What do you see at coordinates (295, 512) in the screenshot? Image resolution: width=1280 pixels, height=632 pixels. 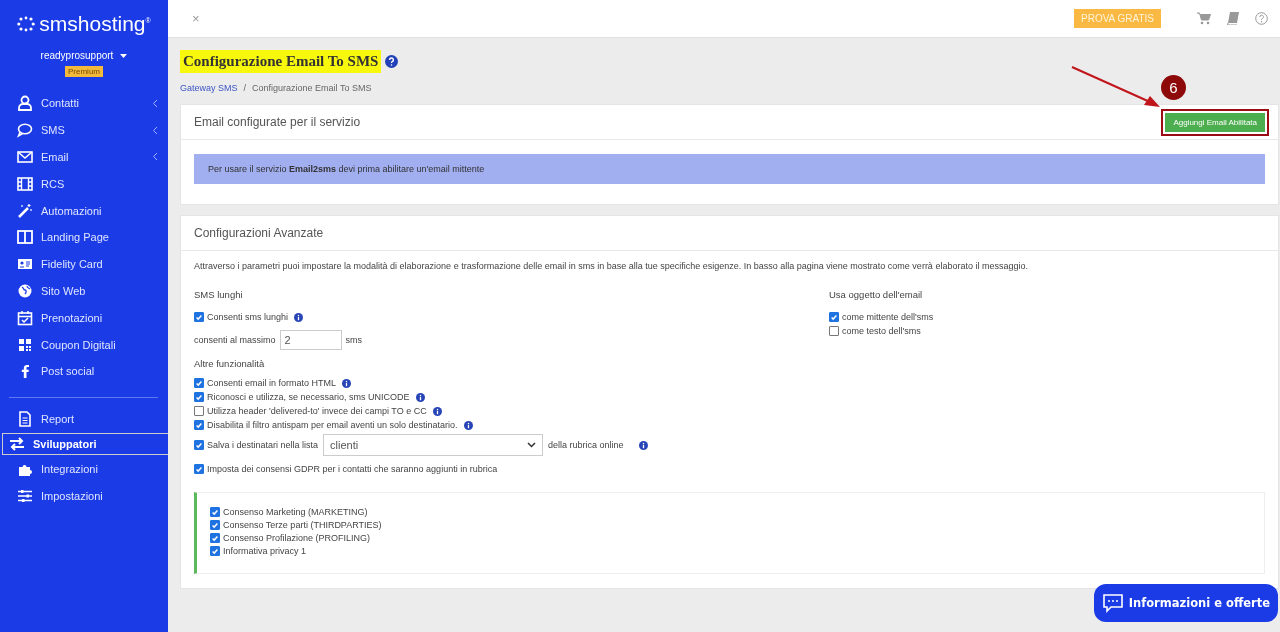 I see `option-label: Consenso Marketing (MARKETING)` at bounding box center [295, 512].